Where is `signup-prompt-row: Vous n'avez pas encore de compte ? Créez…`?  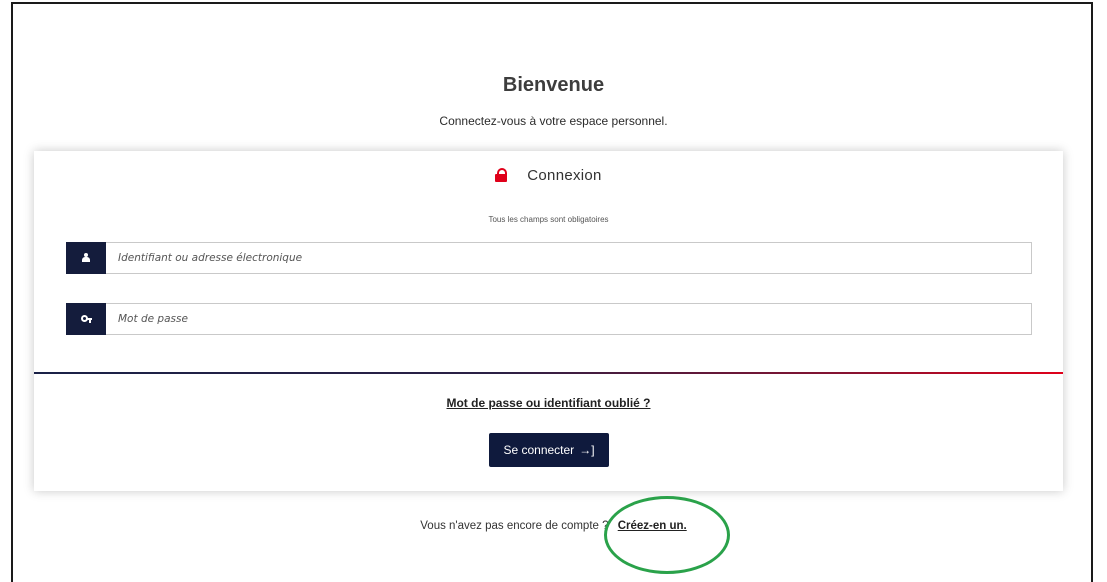 signup-prompt-row: Vous n'avez pas encore de compte ? Créez… is located at coordinates (553, 526).